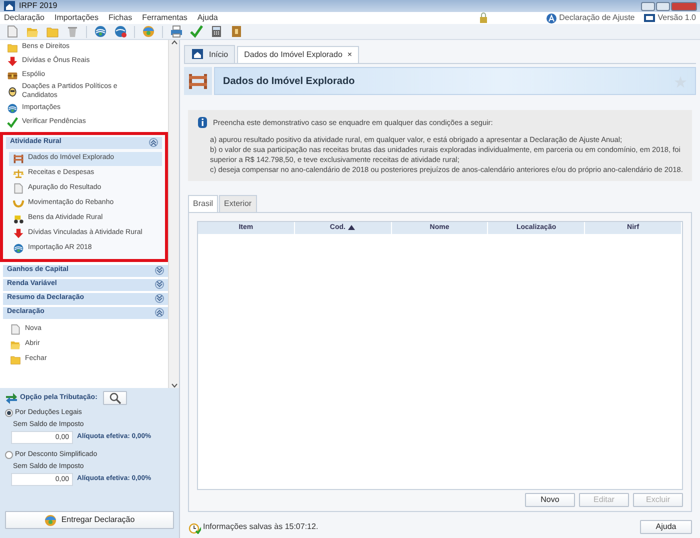 Image resolution: width=700 pixels, height=538 pixels. What do you see at coordinates (648, 6) in the screenshot?
I see `minimize-button` at bounding box center [648, 6].